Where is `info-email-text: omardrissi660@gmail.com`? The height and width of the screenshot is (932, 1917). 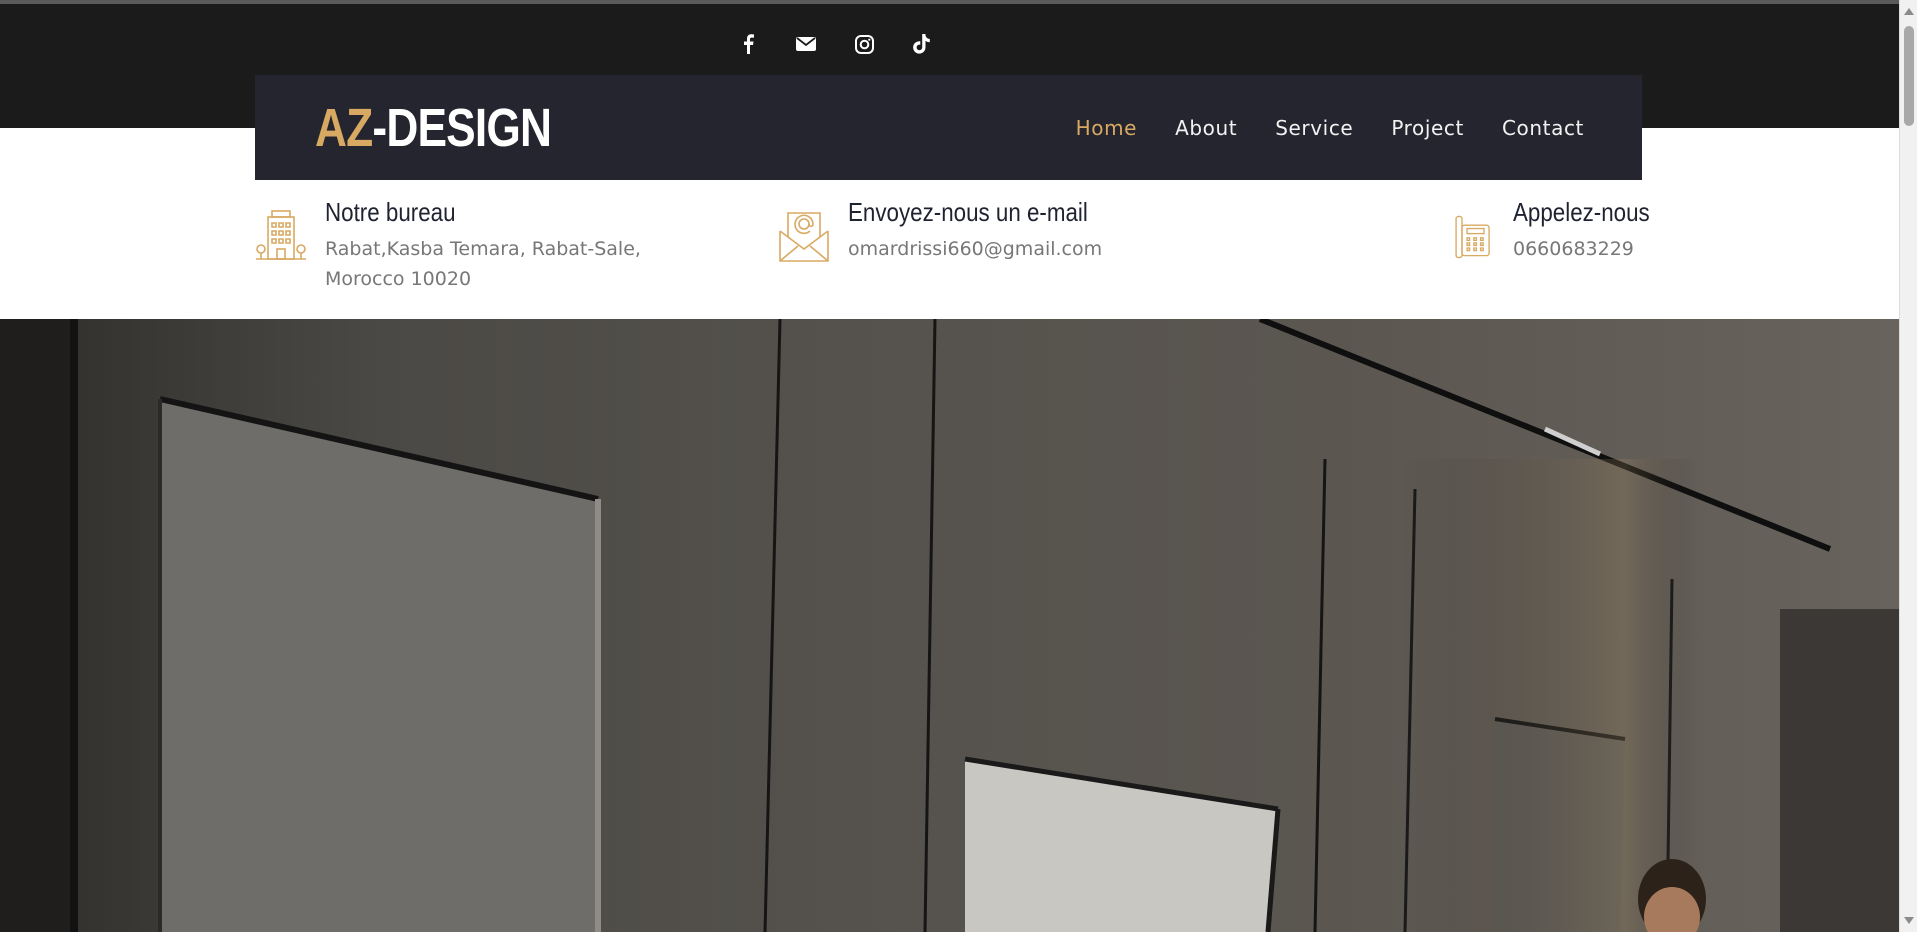
info-email-text: omardrissi660@gmail.com is located at coordinates (987, 249).